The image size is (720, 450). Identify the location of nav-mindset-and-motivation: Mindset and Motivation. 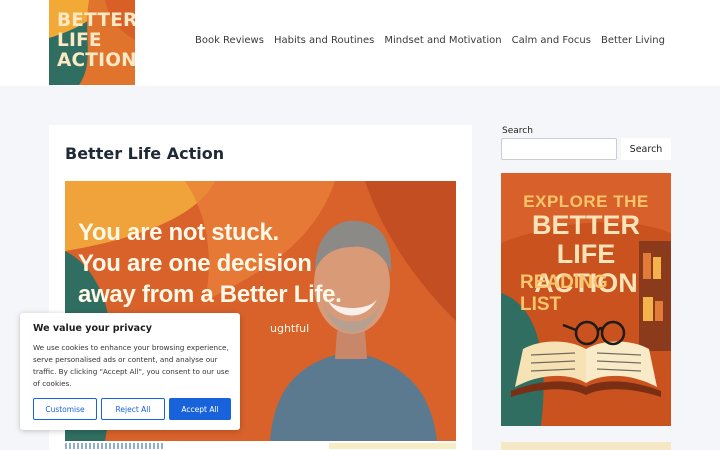
(442, 40).